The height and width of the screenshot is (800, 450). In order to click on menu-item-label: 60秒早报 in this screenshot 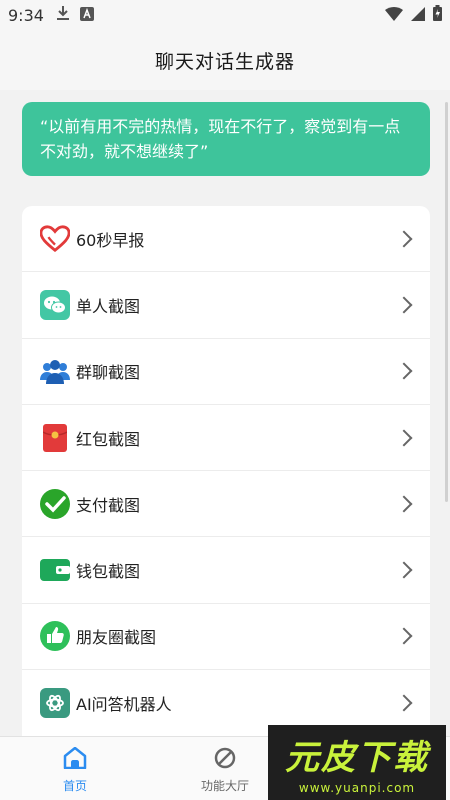, I will do `click(110, 240)`.